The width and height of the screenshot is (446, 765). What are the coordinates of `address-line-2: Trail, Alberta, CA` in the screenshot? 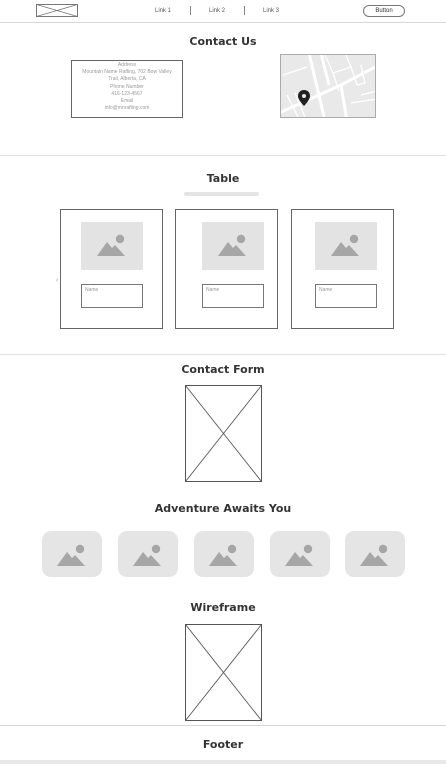 It's located at (127, 79).